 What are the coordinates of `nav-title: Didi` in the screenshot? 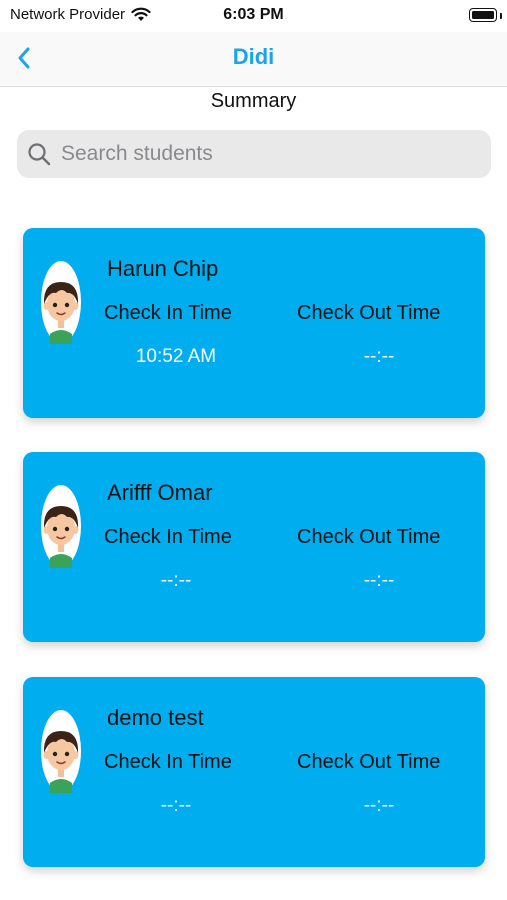 It's located at (253, 56).